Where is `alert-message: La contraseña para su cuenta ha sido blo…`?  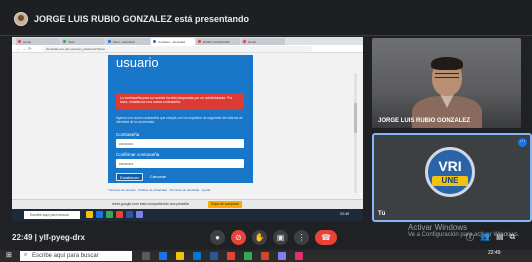 alert-message: La contraseña para su cuenta ha sido blo… is located at coordinates (180, 101).